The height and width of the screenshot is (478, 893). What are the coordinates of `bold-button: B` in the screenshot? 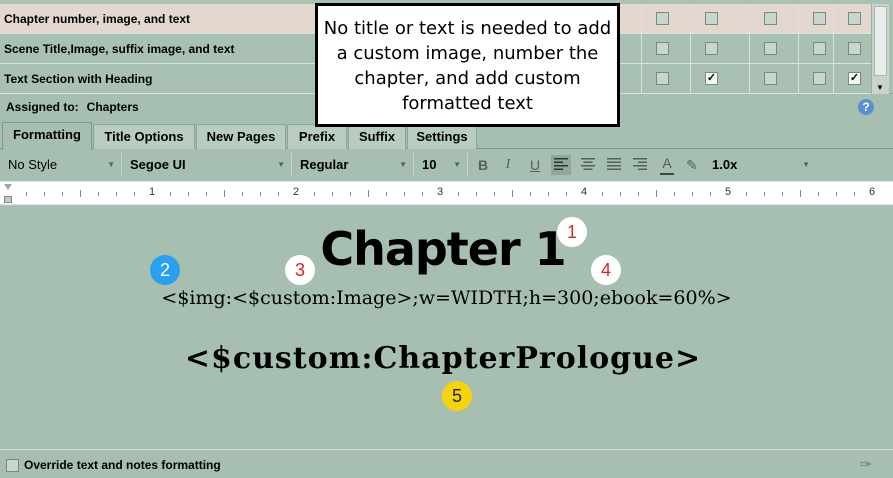 It's located at (483, 165).